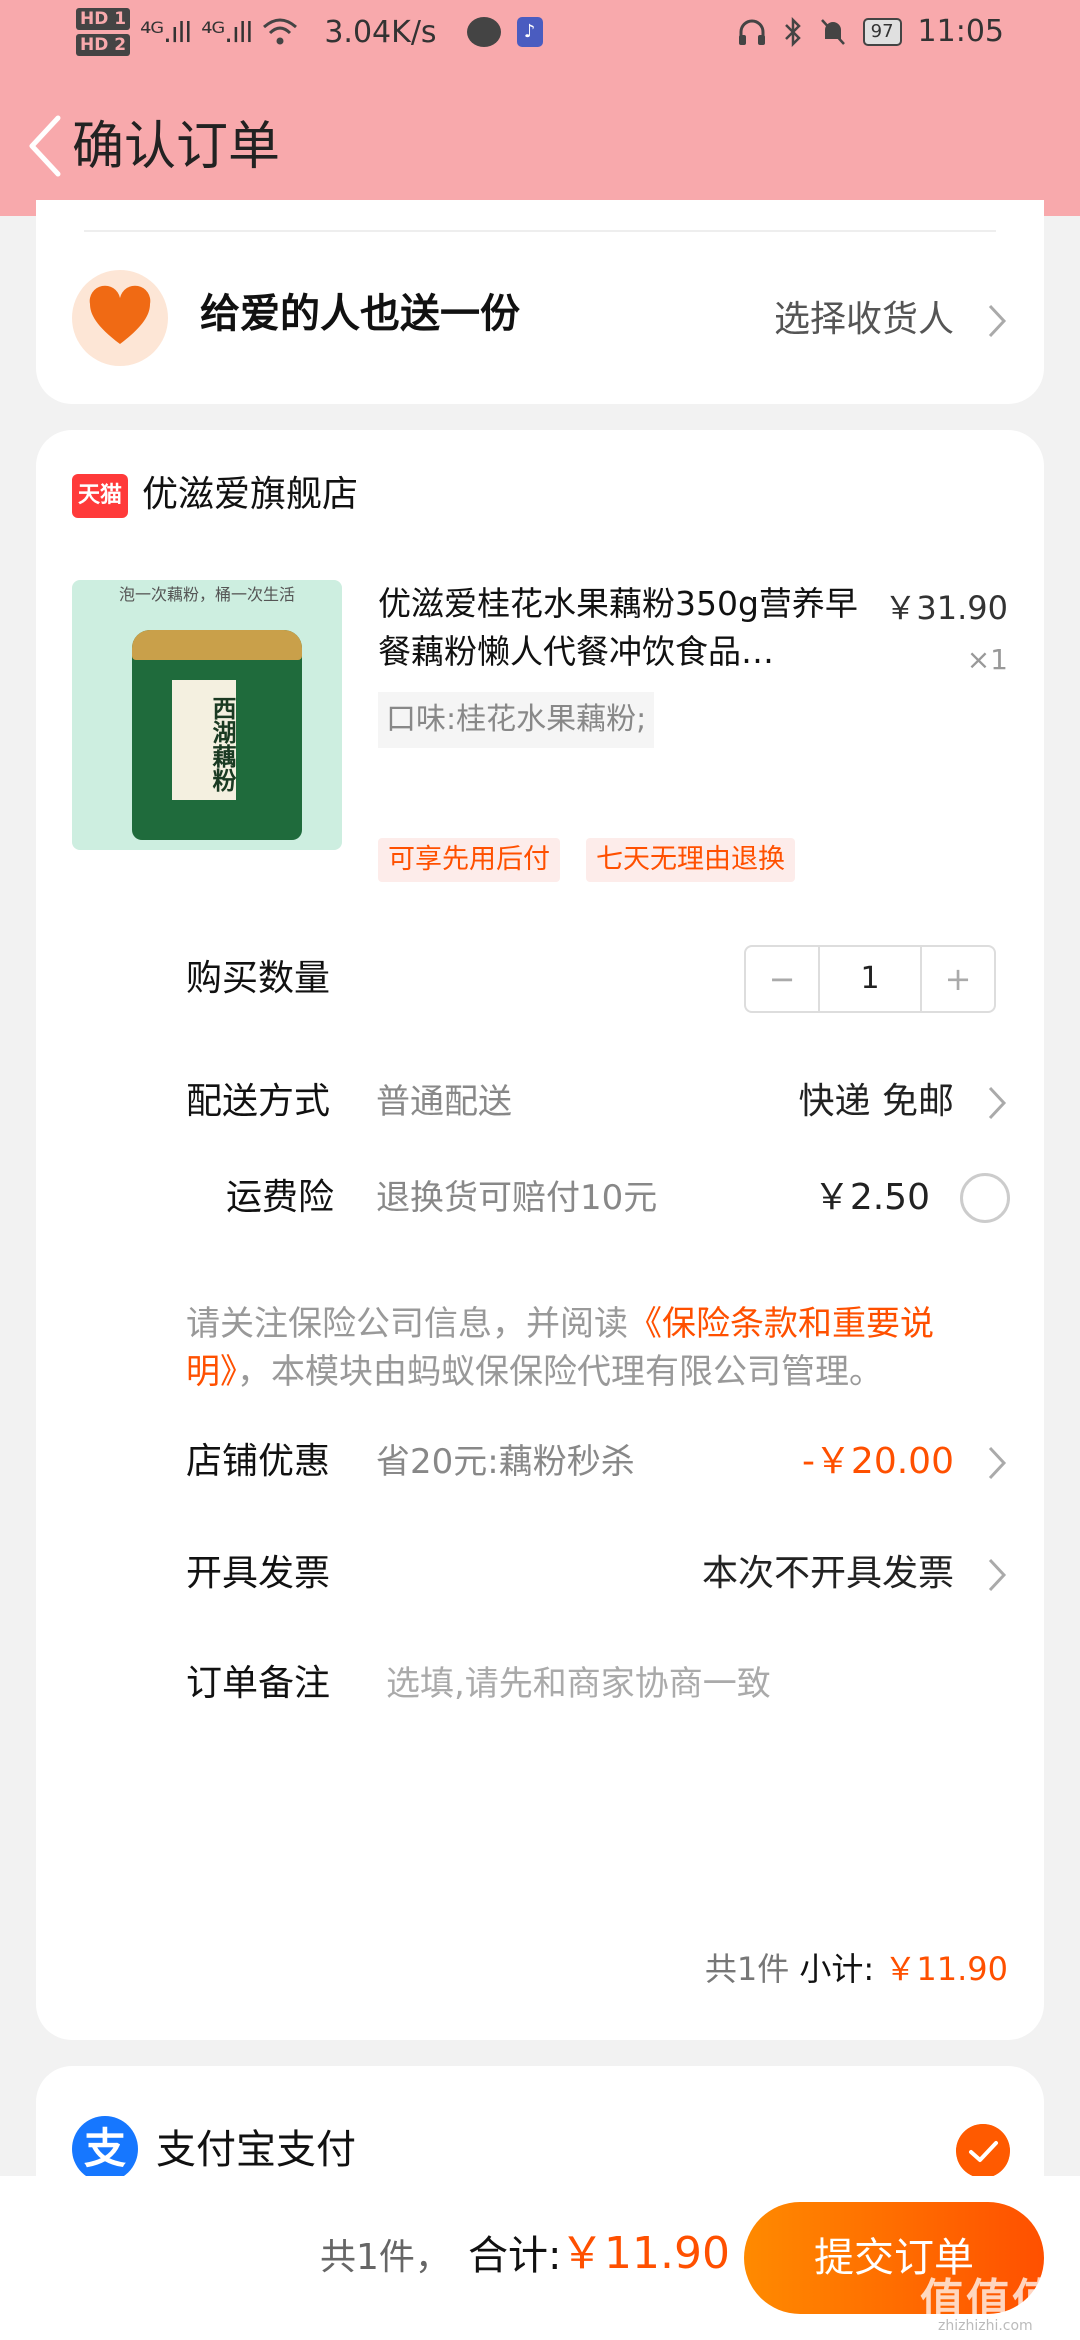 The image size is (1080, 2340). Describe the element at coordinates (751, 32) in the screenshot. I see `headphones-icon` at that location.